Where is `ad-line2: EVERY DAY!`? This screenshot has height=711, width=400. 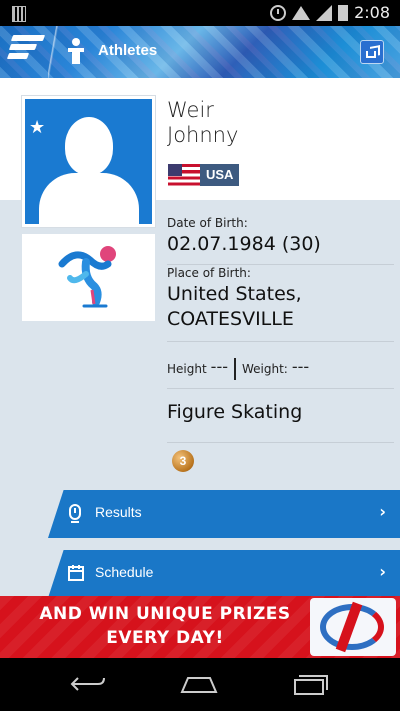 ad-line2: EVERY DAY! is located at coordinates (165, 638).